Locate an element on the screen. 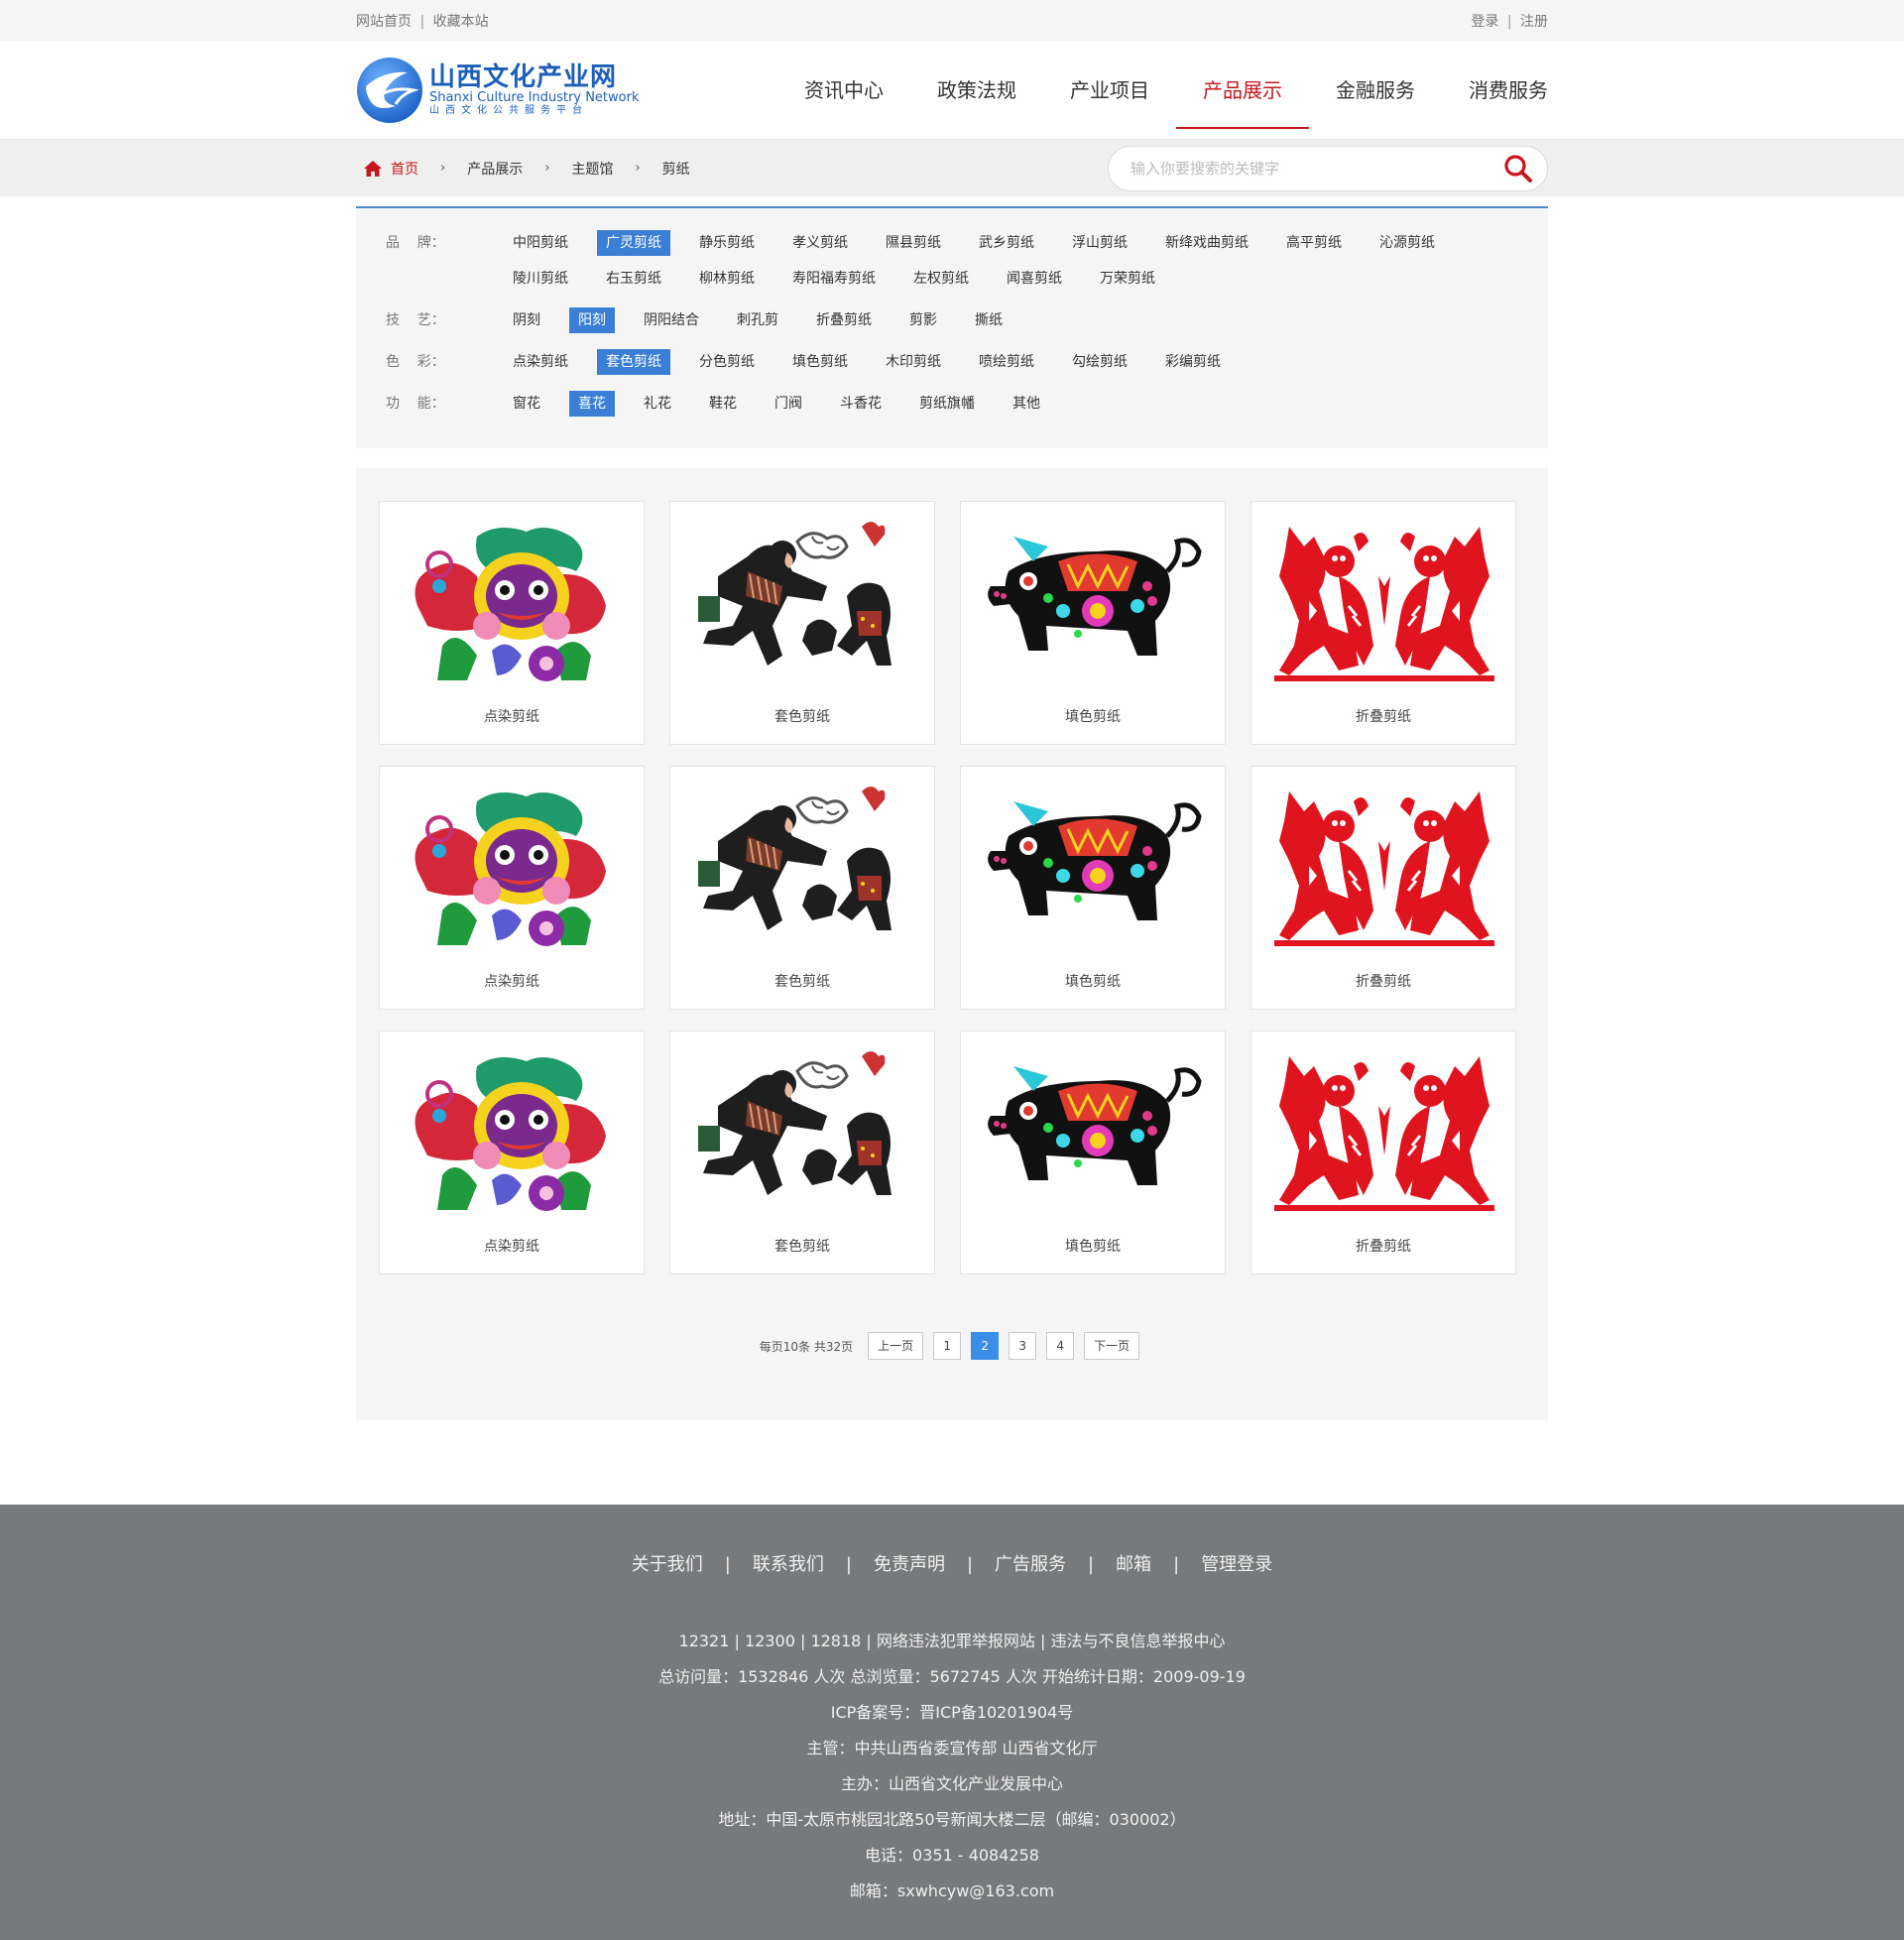  filter-option-technique: 撕纸 is located at coordinates (989, 320).